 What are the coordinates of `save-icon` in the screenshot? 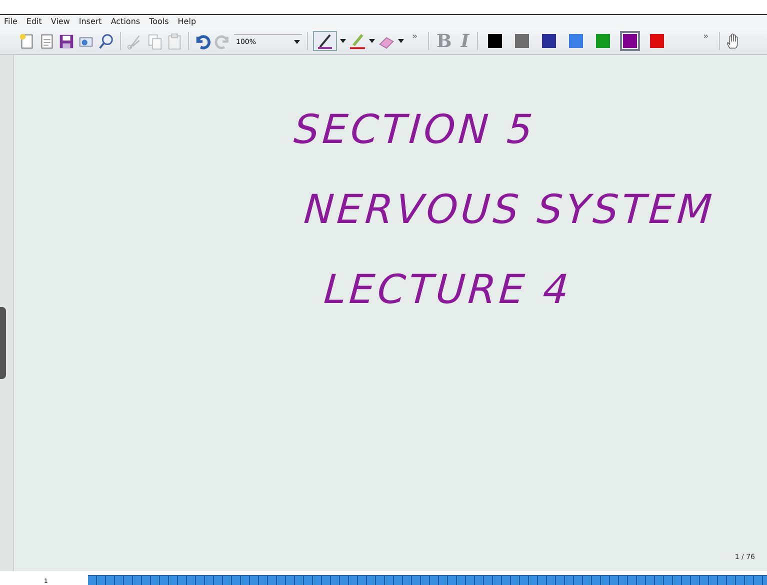 It's located at (66, 41).